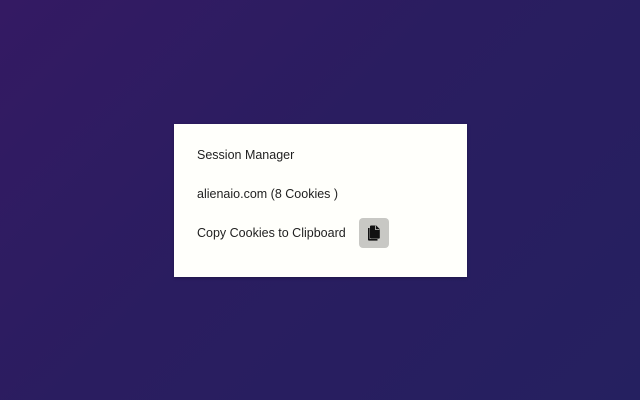 The image size is (640, 400). What do you see at coordinates (304, 194) in the screenshot?
I see `cookie-count: (8 Cookies )` at bounding box center [304, 194].